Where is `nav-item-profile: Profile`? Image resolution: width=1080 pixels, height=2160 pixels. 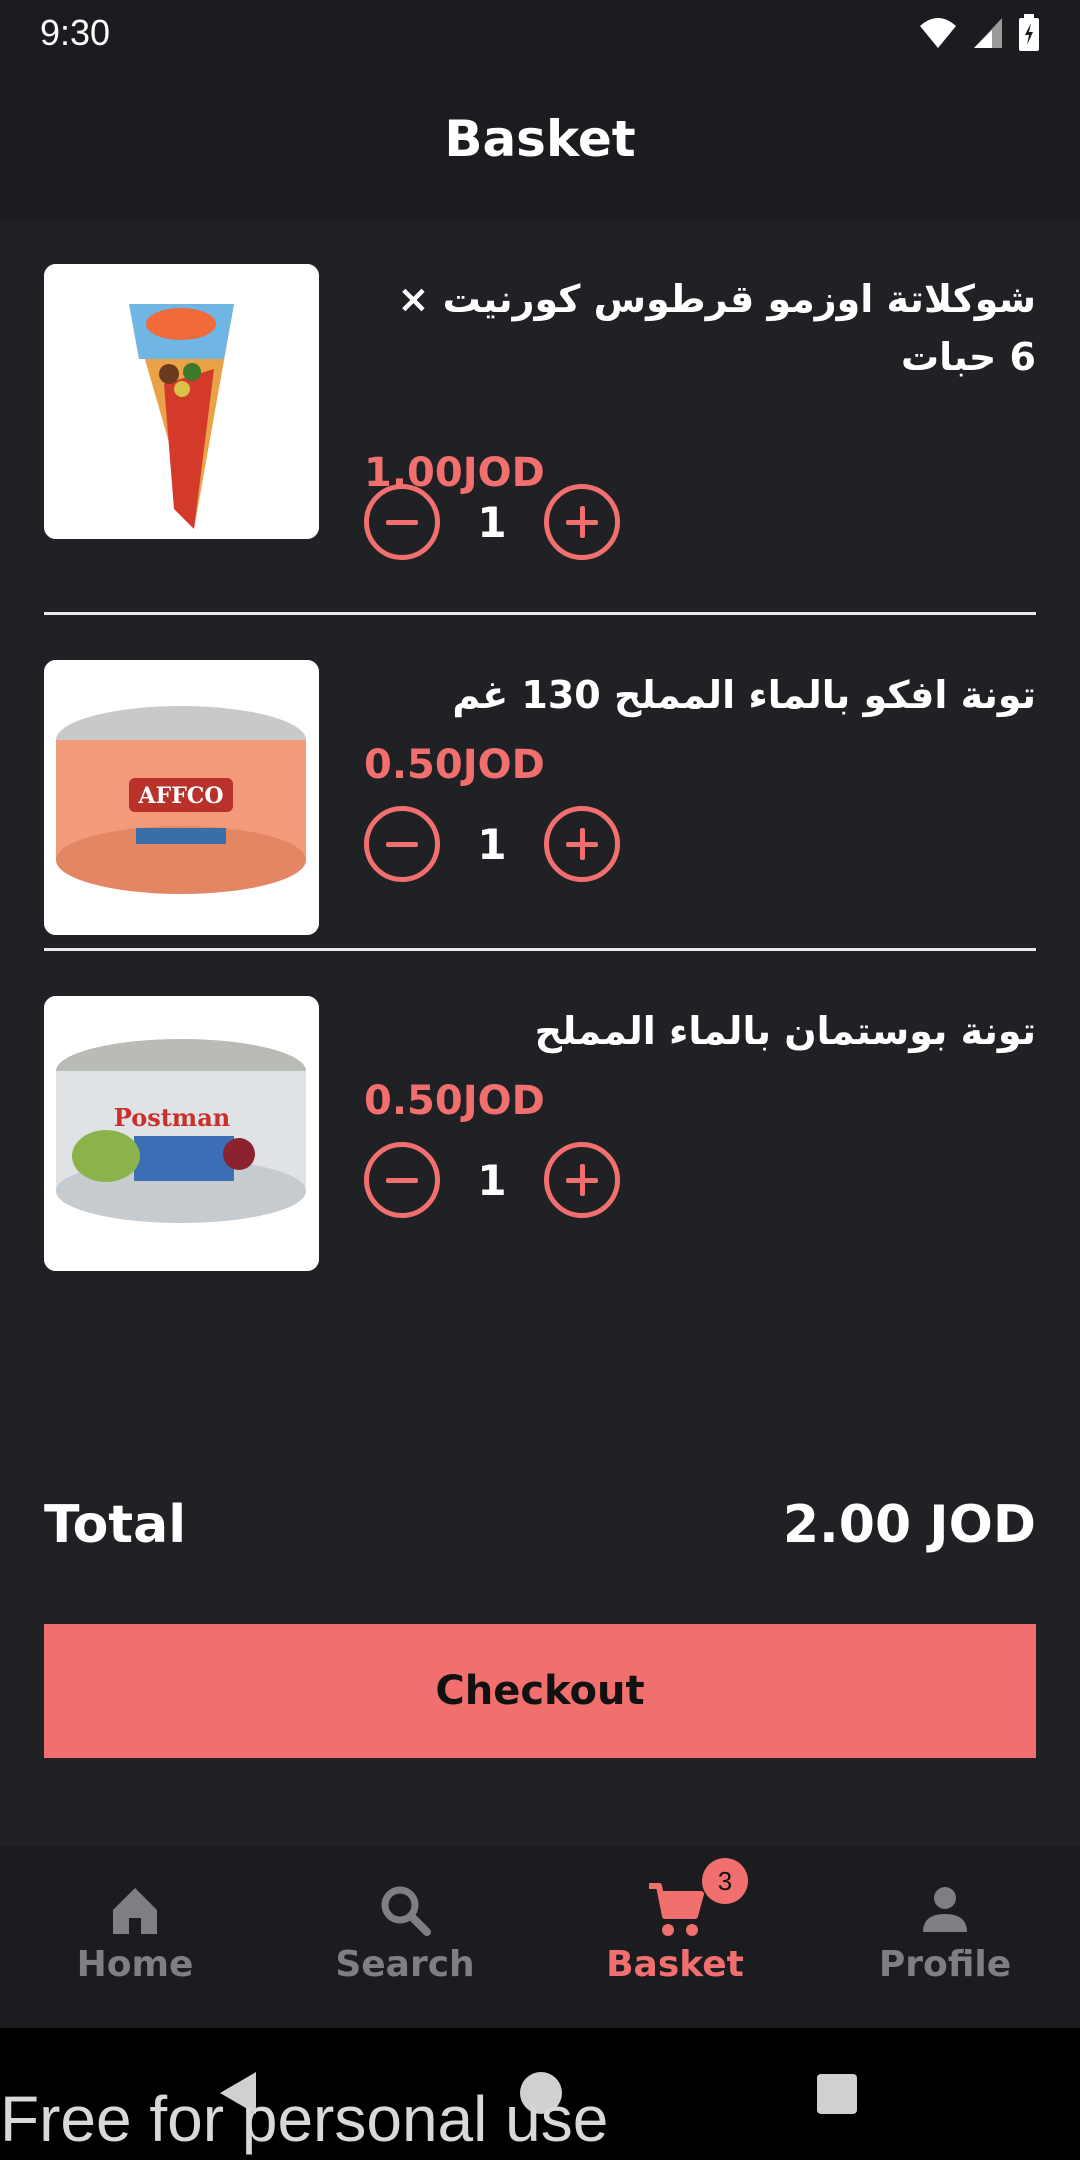
nav-item-profile: Profile is located at coordinates (945, 1937).